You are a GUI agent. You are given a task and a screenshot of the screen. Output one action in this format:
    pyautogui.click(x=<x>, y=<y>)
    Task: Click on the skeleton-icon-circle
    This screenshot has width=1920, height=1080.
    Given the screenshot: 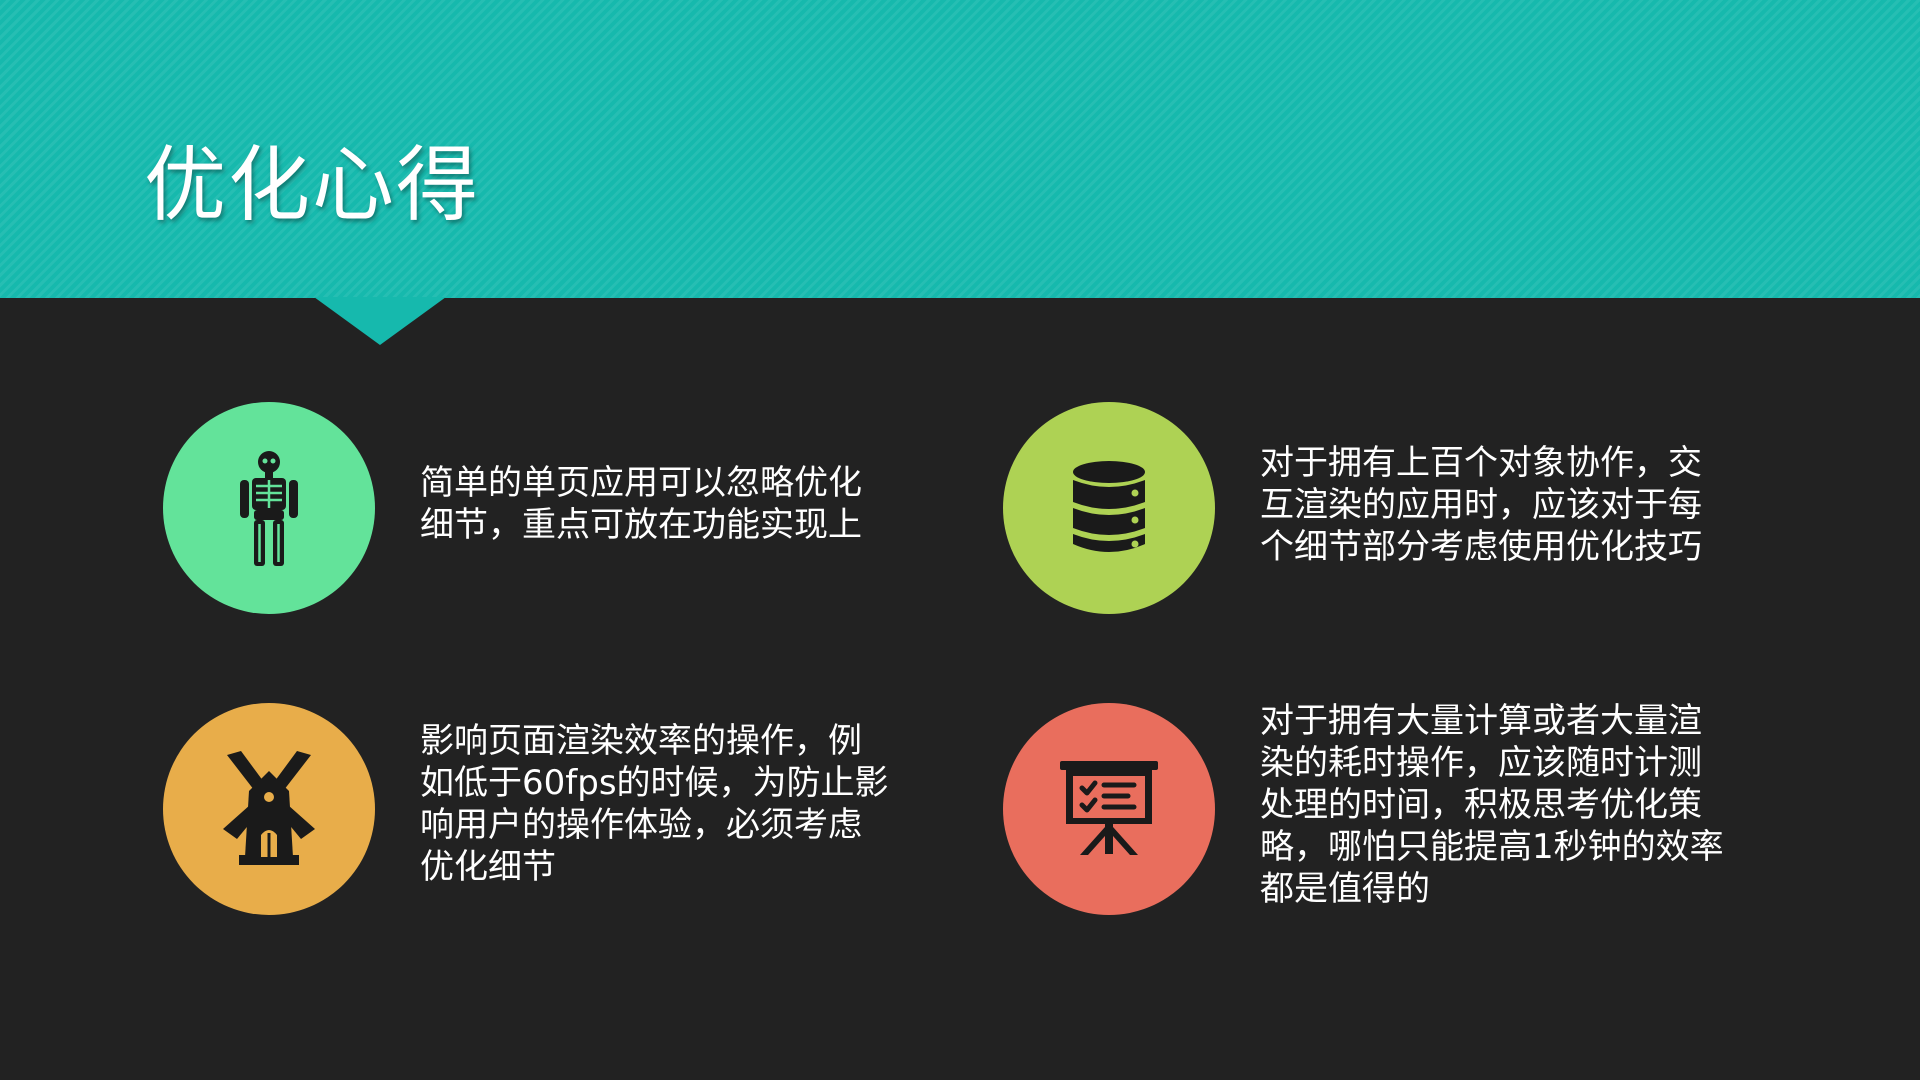 What is the action you would take?
    pyautogui.click(x=269, y=508)
    